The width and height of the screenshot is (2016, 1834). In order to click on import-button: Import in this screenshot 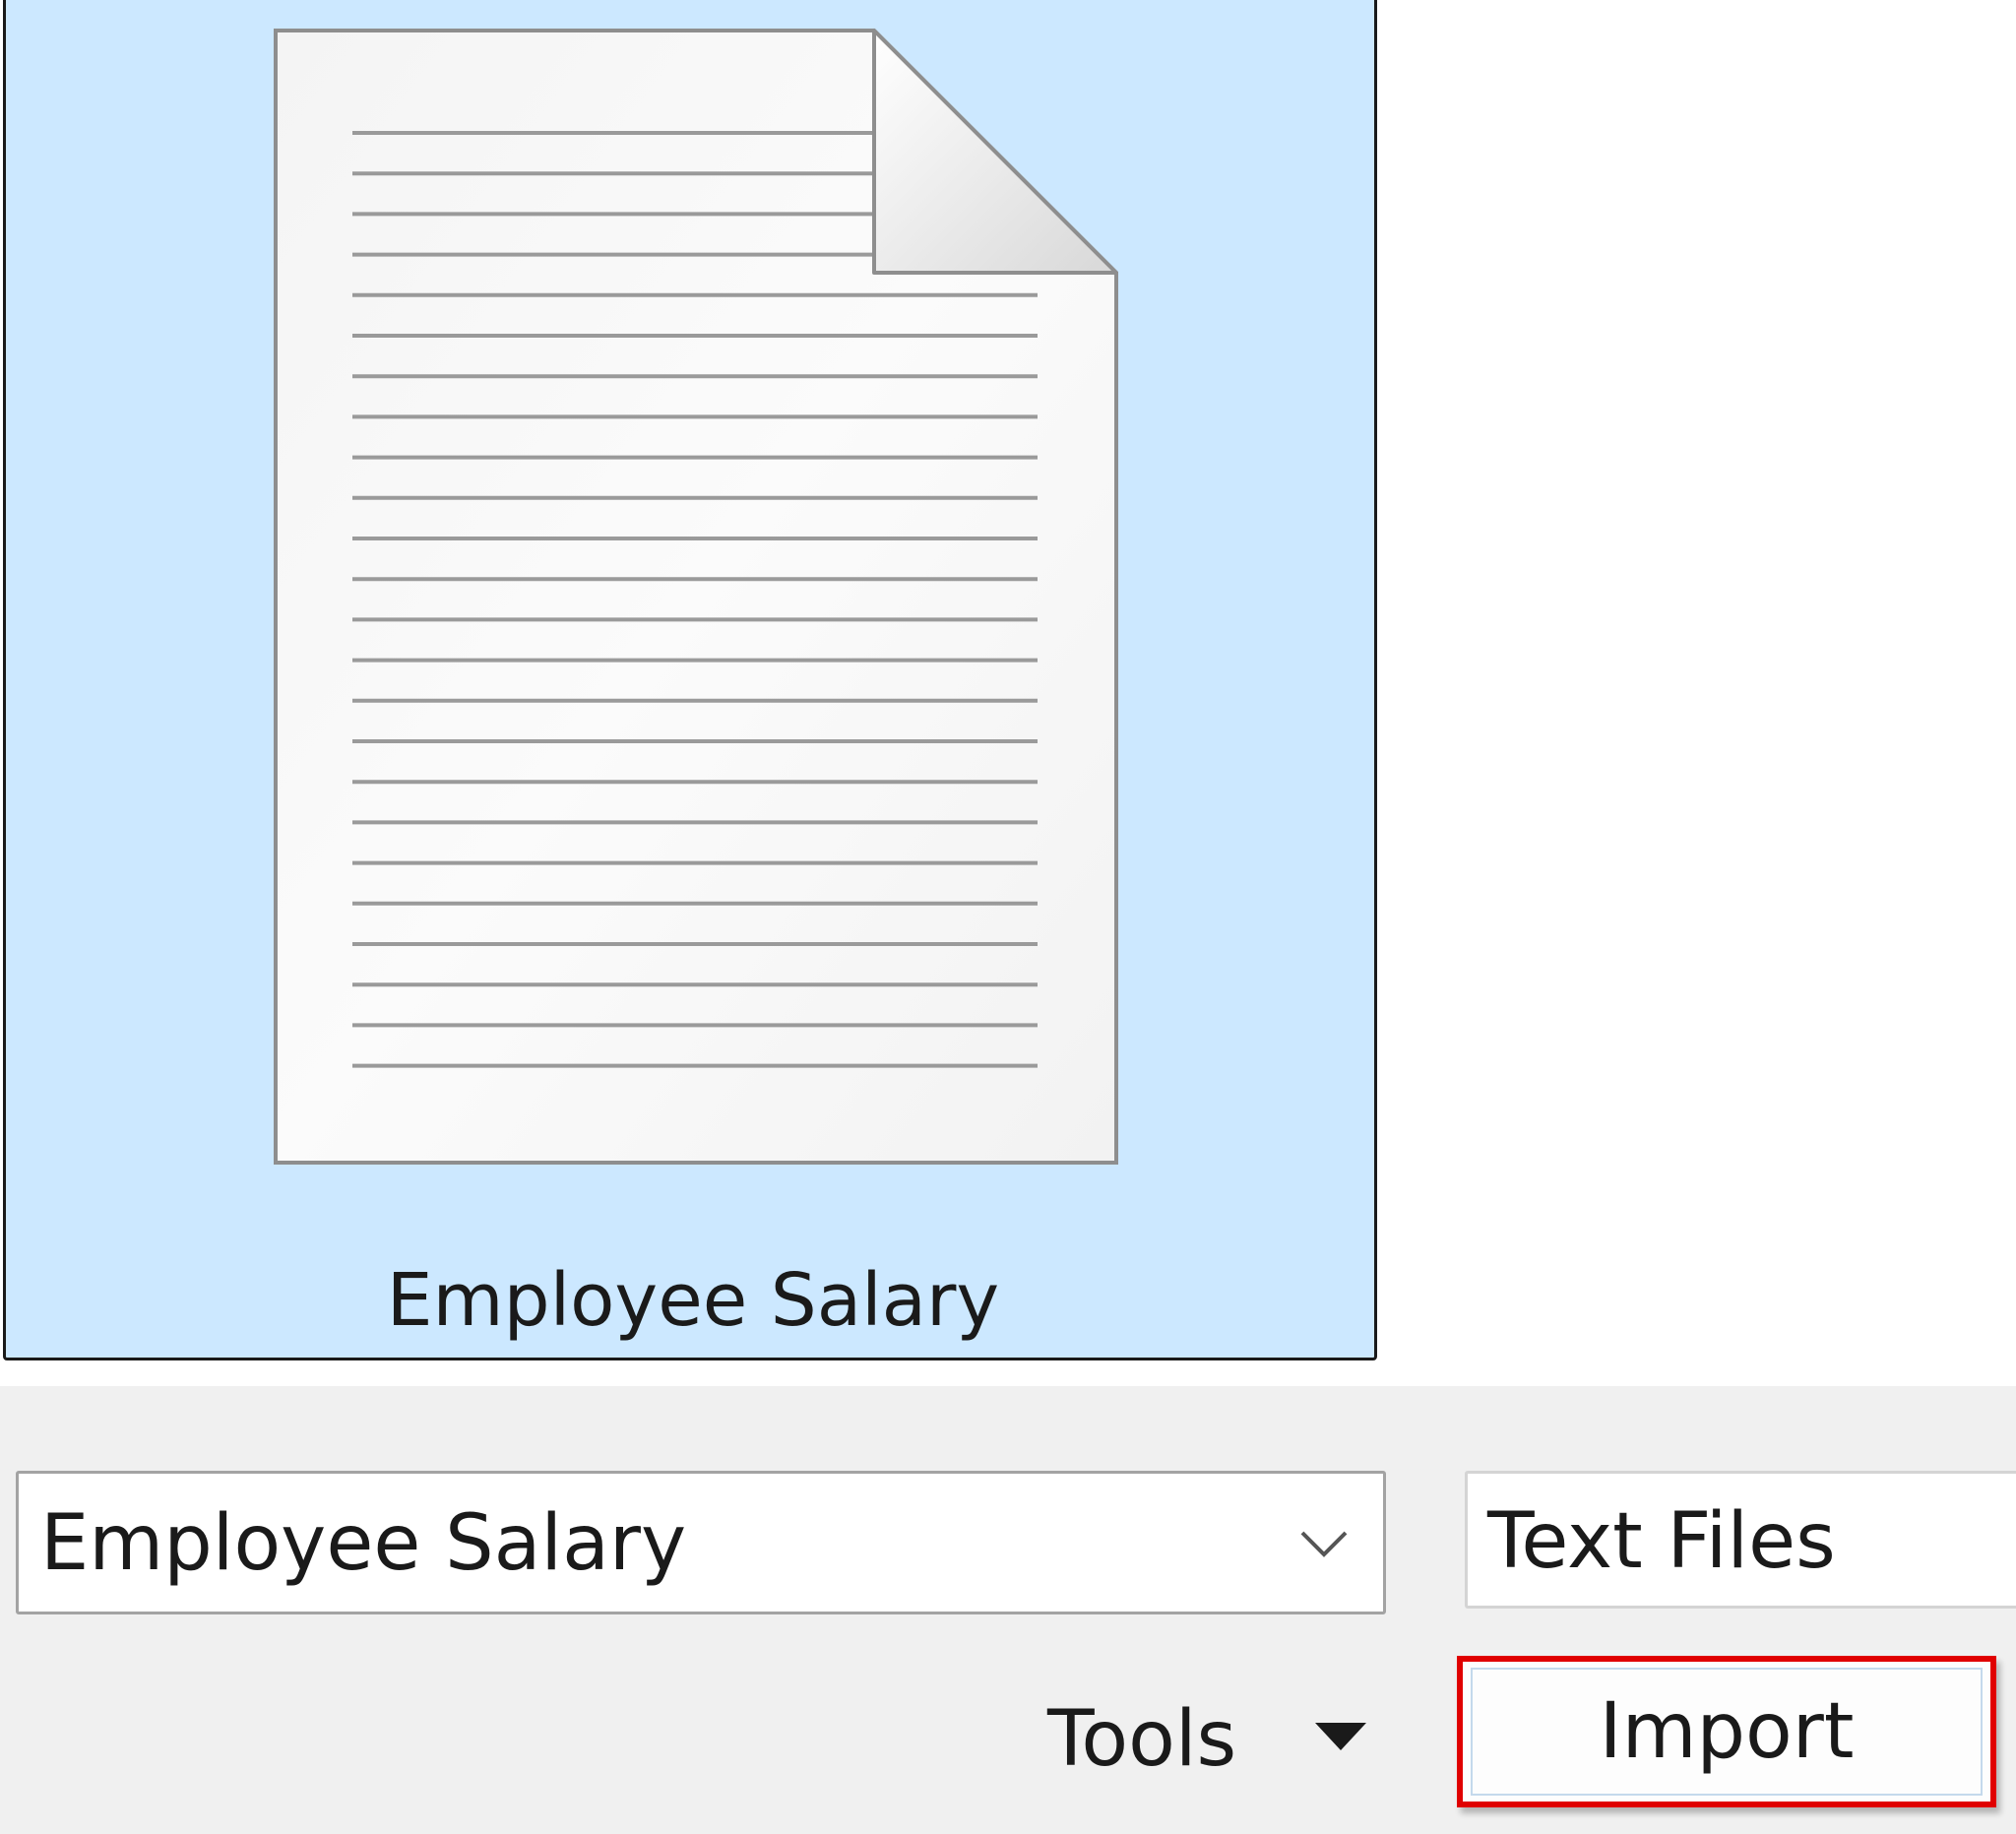, I will do `click(1726, 1732)`.